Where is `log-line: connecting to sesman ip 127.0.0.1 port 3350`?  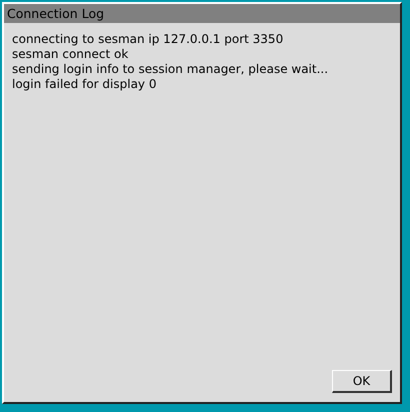 log-line: connecting to sesman ip 127.0.0.1 port 3350 is located at coordinates (148, 39).